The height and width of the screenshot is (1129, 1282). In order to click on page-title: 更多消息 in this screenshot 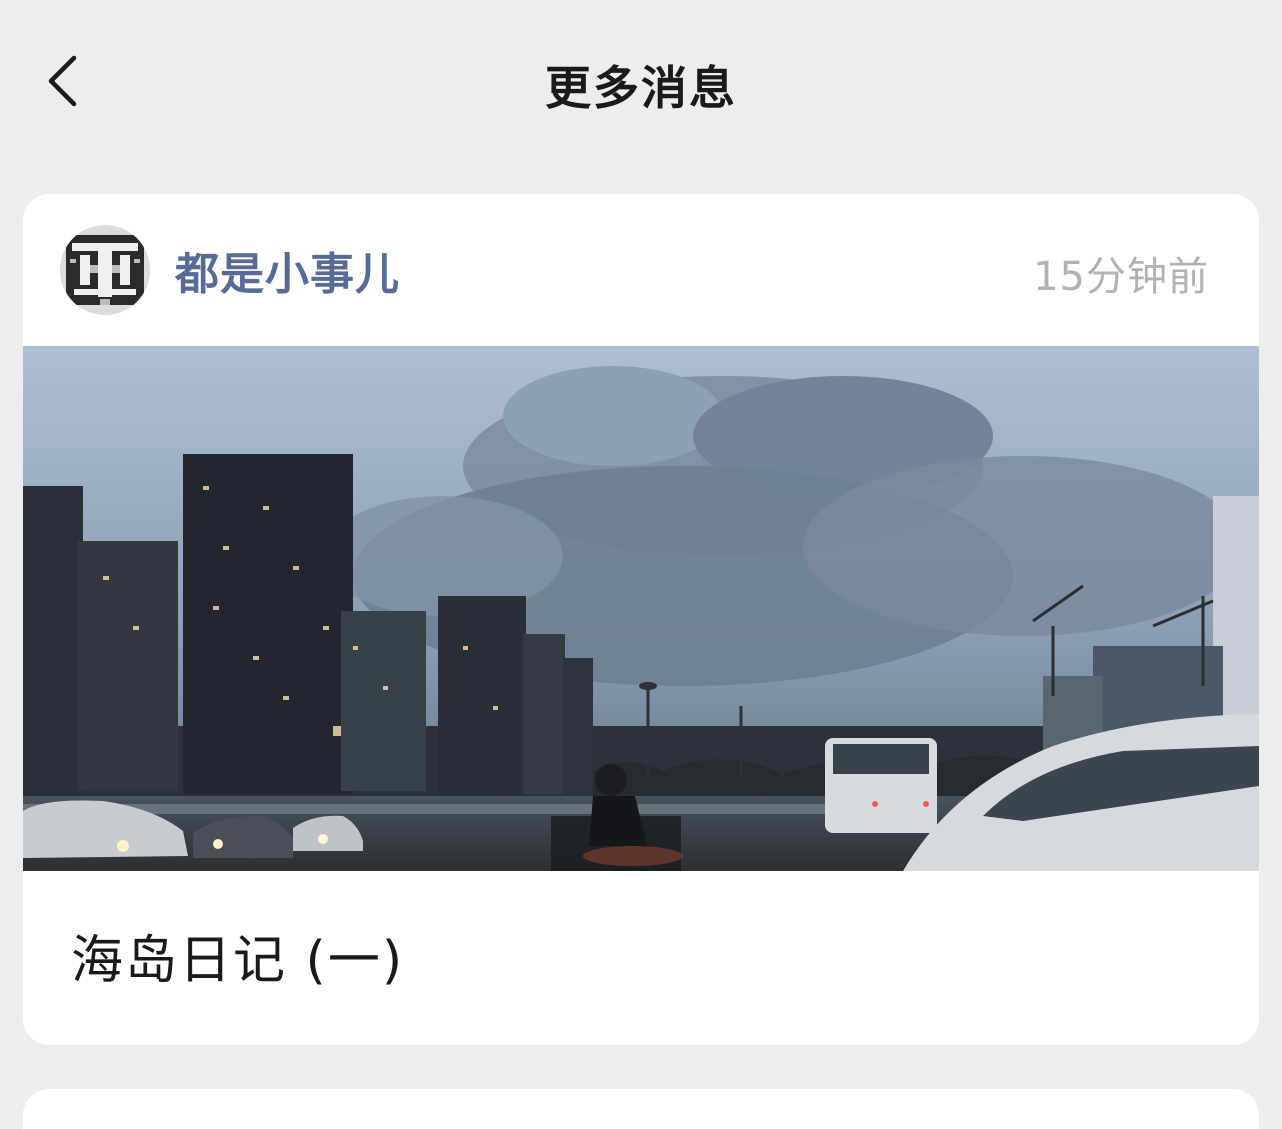, I will do `click(641, 88)`.